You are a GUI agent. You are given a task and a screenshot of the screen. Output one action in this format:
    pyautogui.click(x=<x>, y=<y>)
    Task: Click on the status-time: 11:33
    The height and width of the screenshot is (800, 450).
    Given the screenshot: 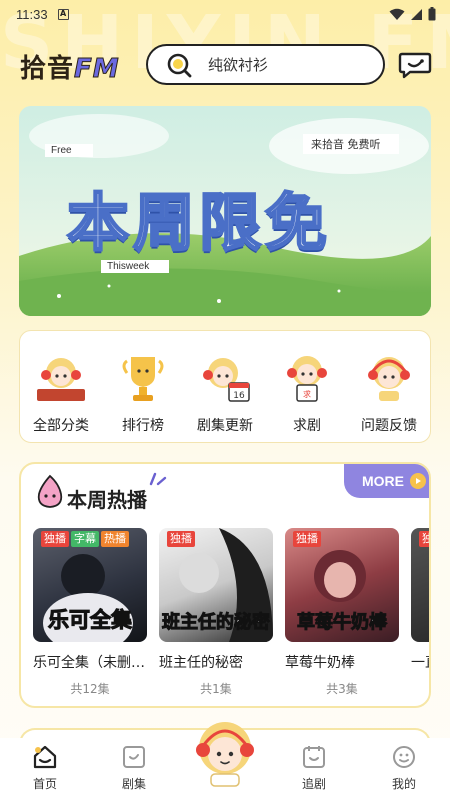 What is the action you would take?
    pyautogui.click(x=32, y=14)
    